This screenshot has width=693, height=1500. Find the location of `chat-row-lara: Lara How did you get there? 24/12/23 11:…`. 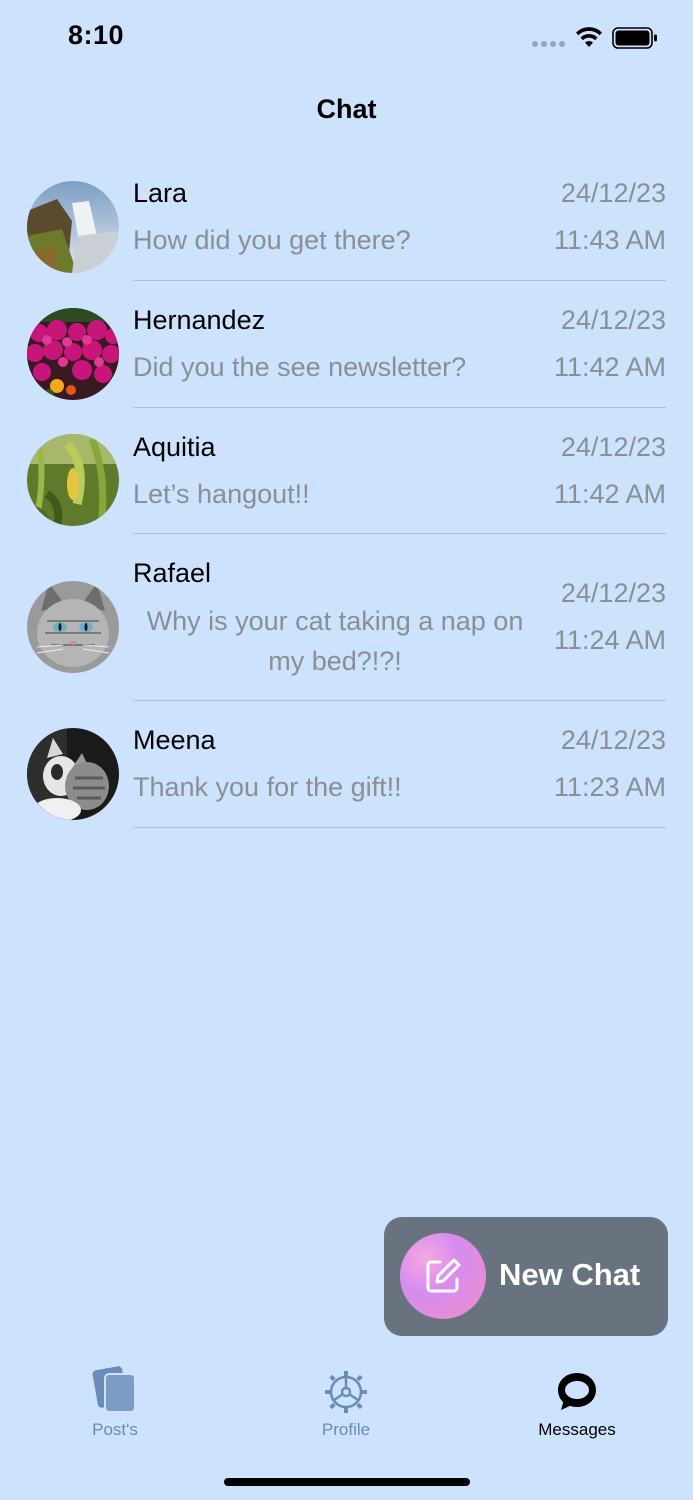

chat-row-lara: Lara How did you get there? 24/12/23 11:… is located at coordinates (346, 217).